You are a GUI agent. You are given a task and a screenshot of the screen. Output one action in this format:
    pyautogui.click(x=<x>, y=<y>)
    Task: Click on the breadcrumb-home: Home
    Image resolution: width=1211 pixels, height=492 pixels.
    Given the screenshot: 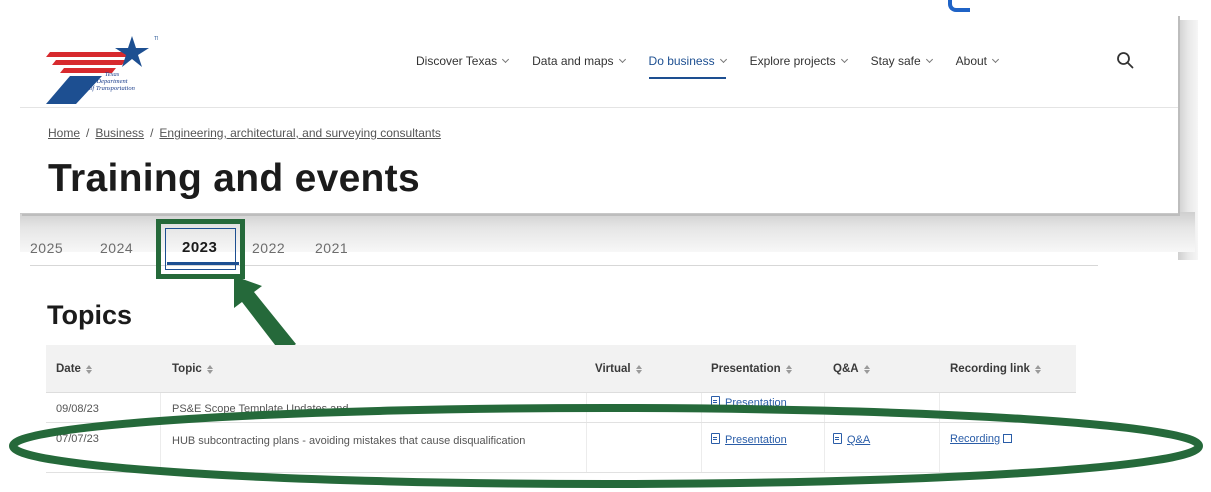 What is the action you would take?
    pyautogui.click(x=64, y=133)
    